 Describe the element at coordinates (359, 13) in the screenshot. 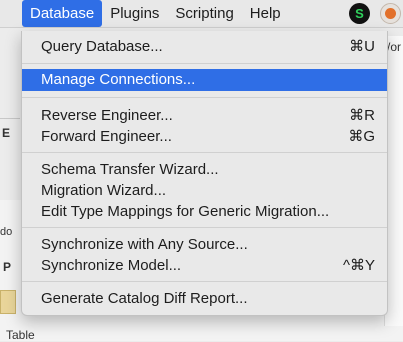

I see `green-s-icon: S` at that location.